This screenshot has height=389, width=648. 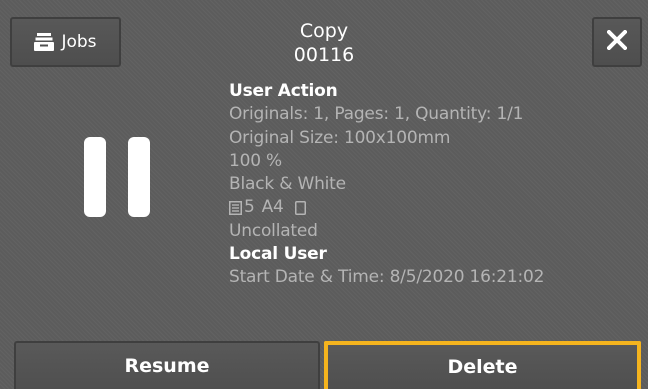 What do you see at coordinates (324, 55) in the screenshot?
I see `job-number: 00116` at bounding box center [324, 55].